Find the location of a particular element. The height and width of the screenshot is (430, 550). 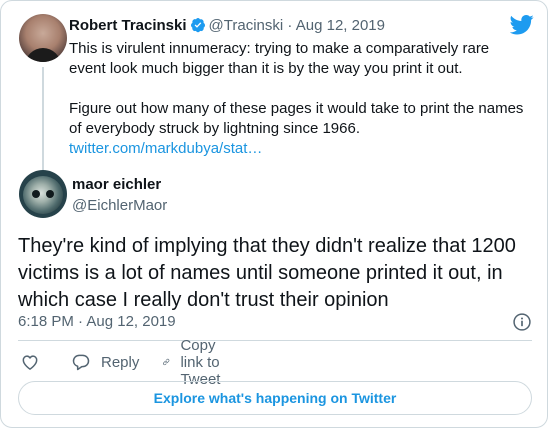

heart-icon is located at coordinates (30, 362).